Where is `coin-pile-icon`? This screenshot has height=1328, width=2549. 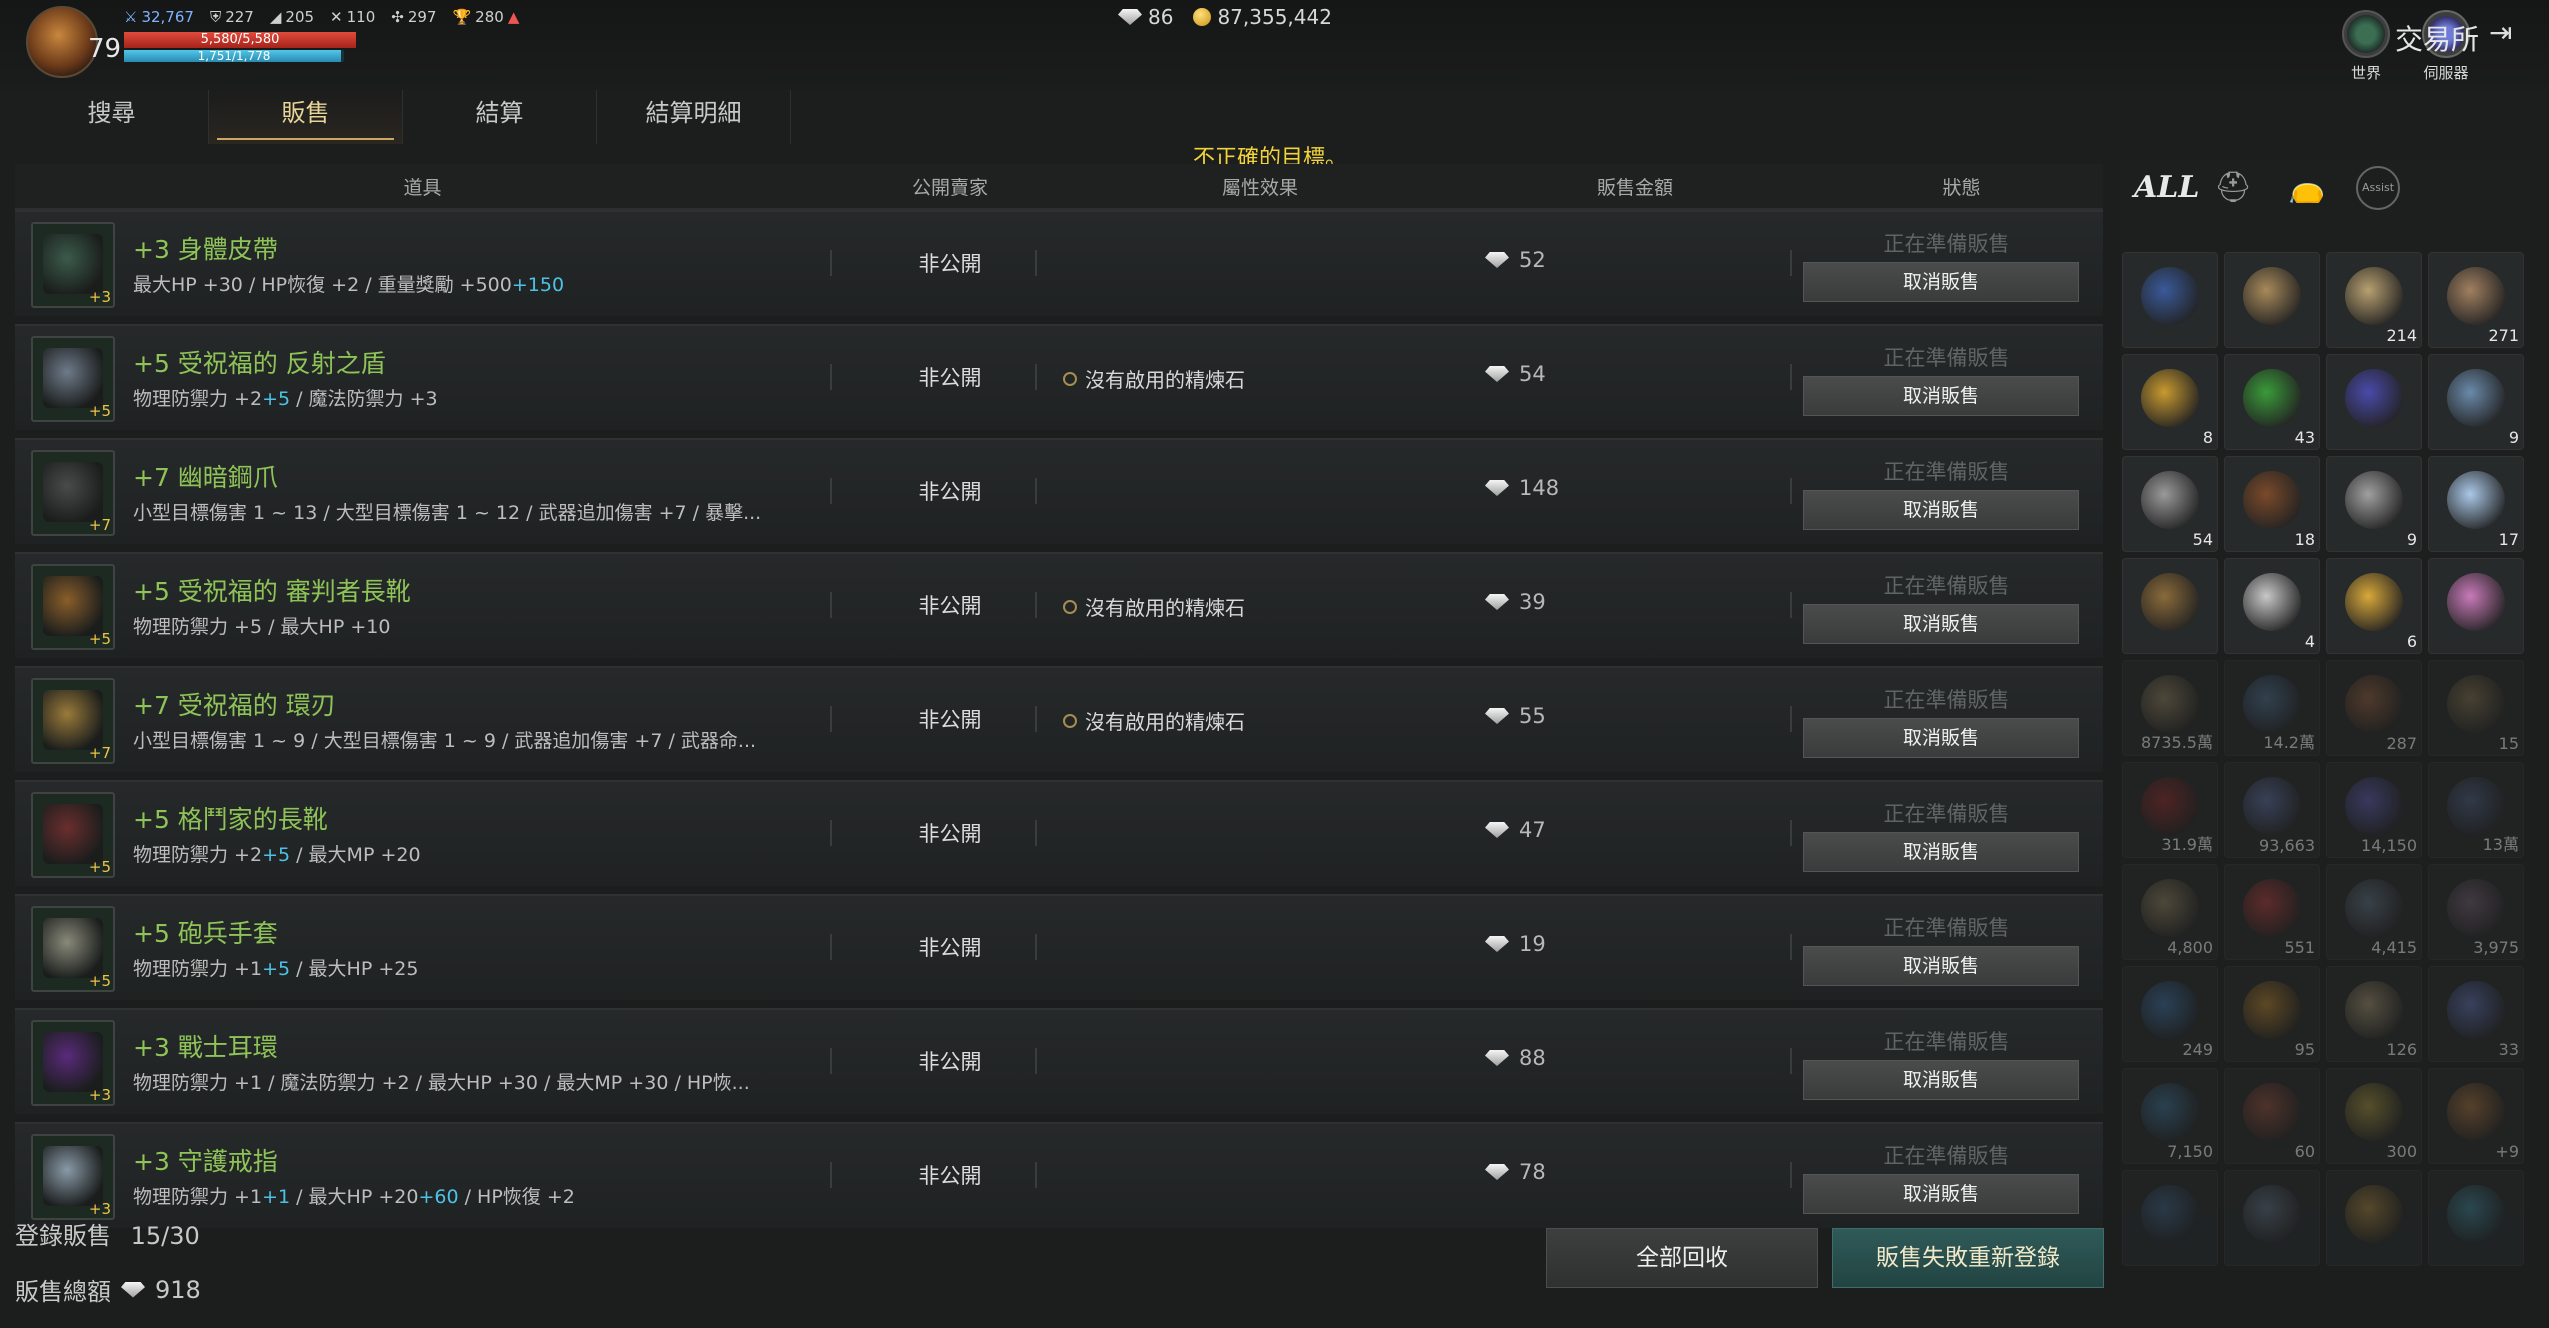
coin-pile-icon is located at coordinates (2170, 704).